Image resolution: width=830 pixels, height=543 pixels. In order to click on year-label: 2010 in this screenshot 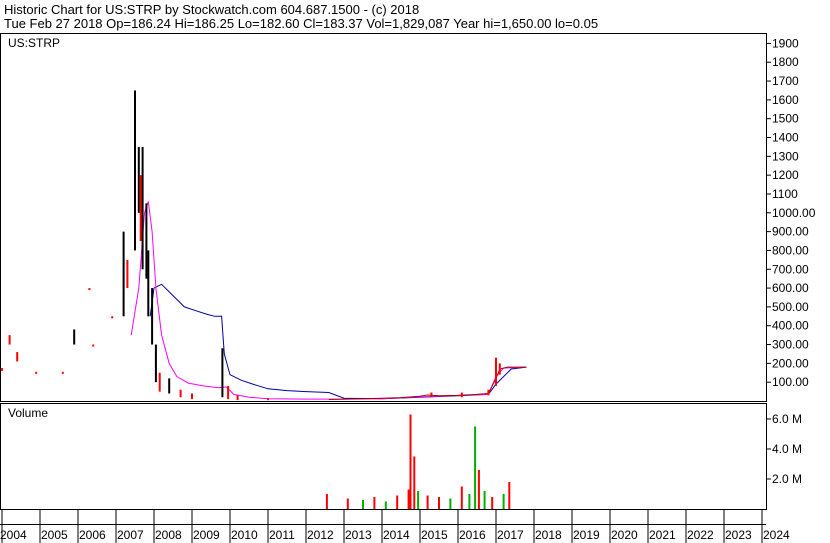, I will do `click(244, 535)`.